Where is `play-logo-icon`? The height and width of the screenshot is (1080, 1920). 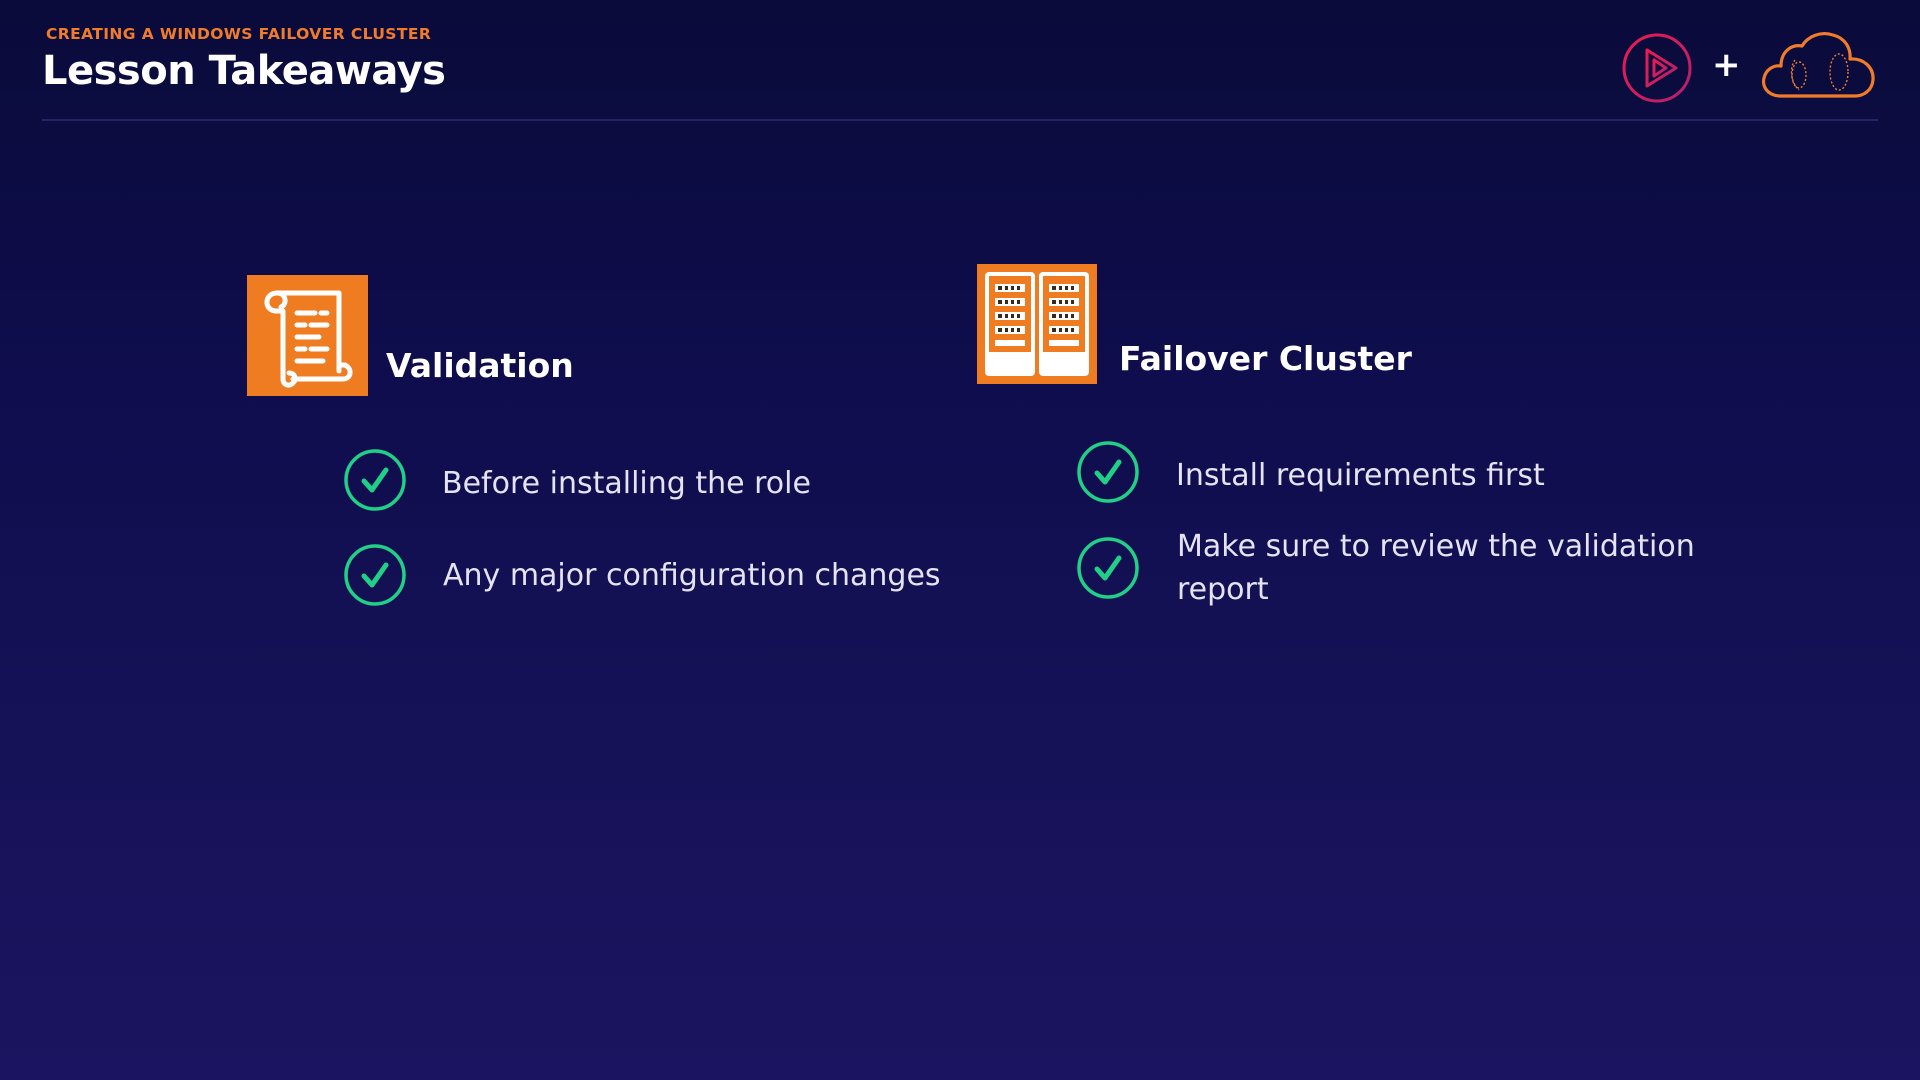 play-logo-icon is located at coordinates (1657, 68).